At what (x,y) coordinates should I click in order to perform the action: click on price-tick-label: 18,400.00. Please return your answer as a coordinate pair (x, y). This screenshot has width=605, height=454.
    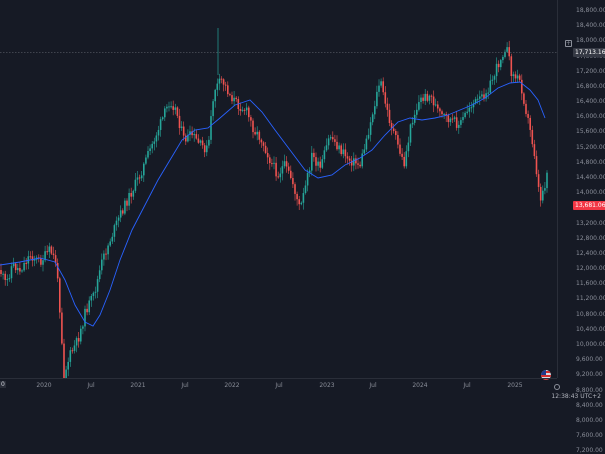
    Looking at the image, I should click on (590, 26).